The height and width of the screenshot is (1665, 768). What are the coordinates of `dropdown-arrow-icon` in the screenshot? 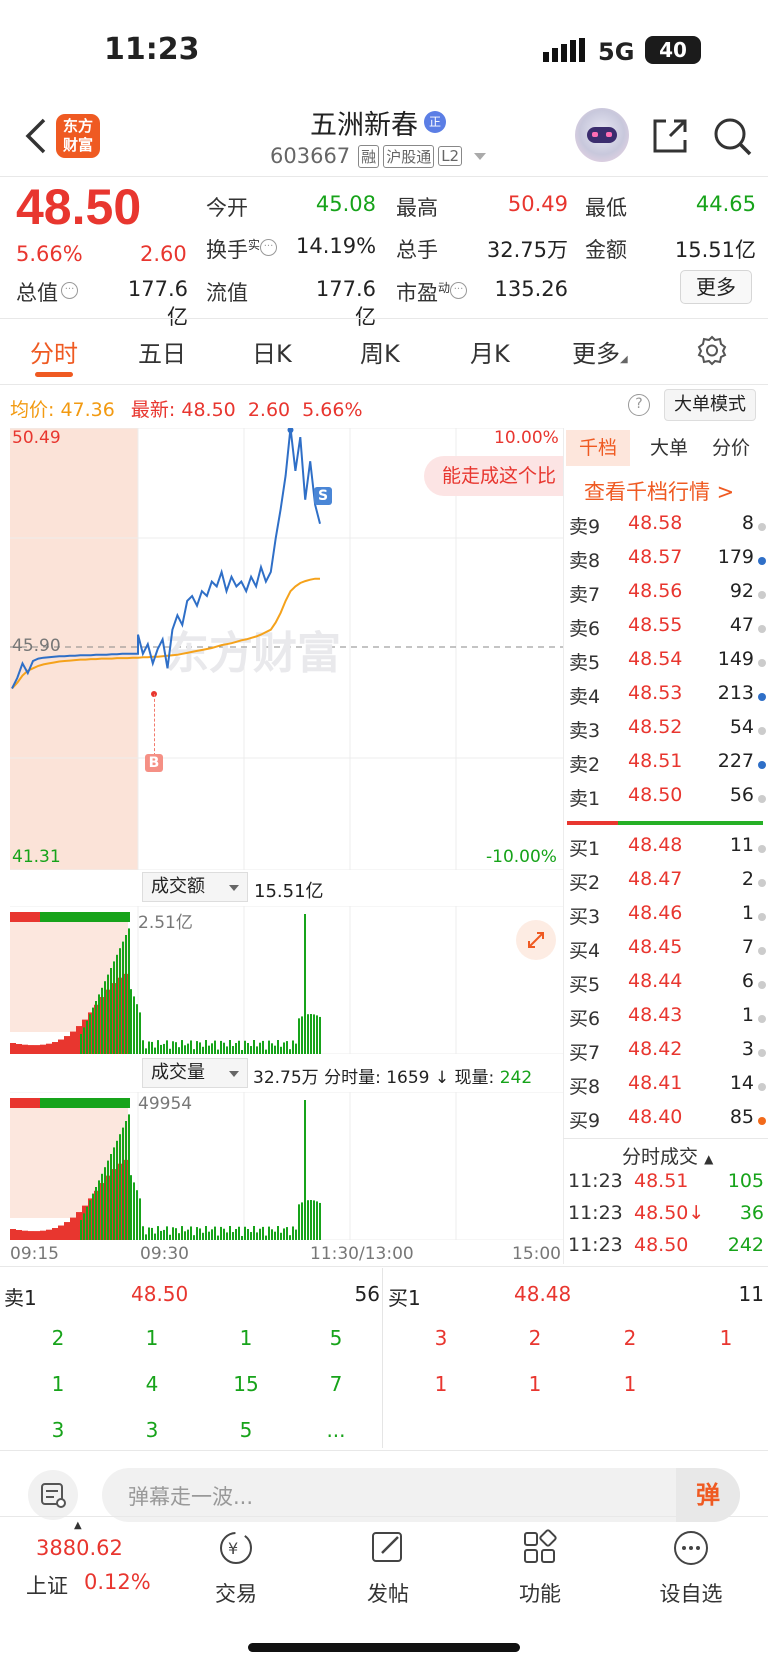 It's located at (234, 1074).